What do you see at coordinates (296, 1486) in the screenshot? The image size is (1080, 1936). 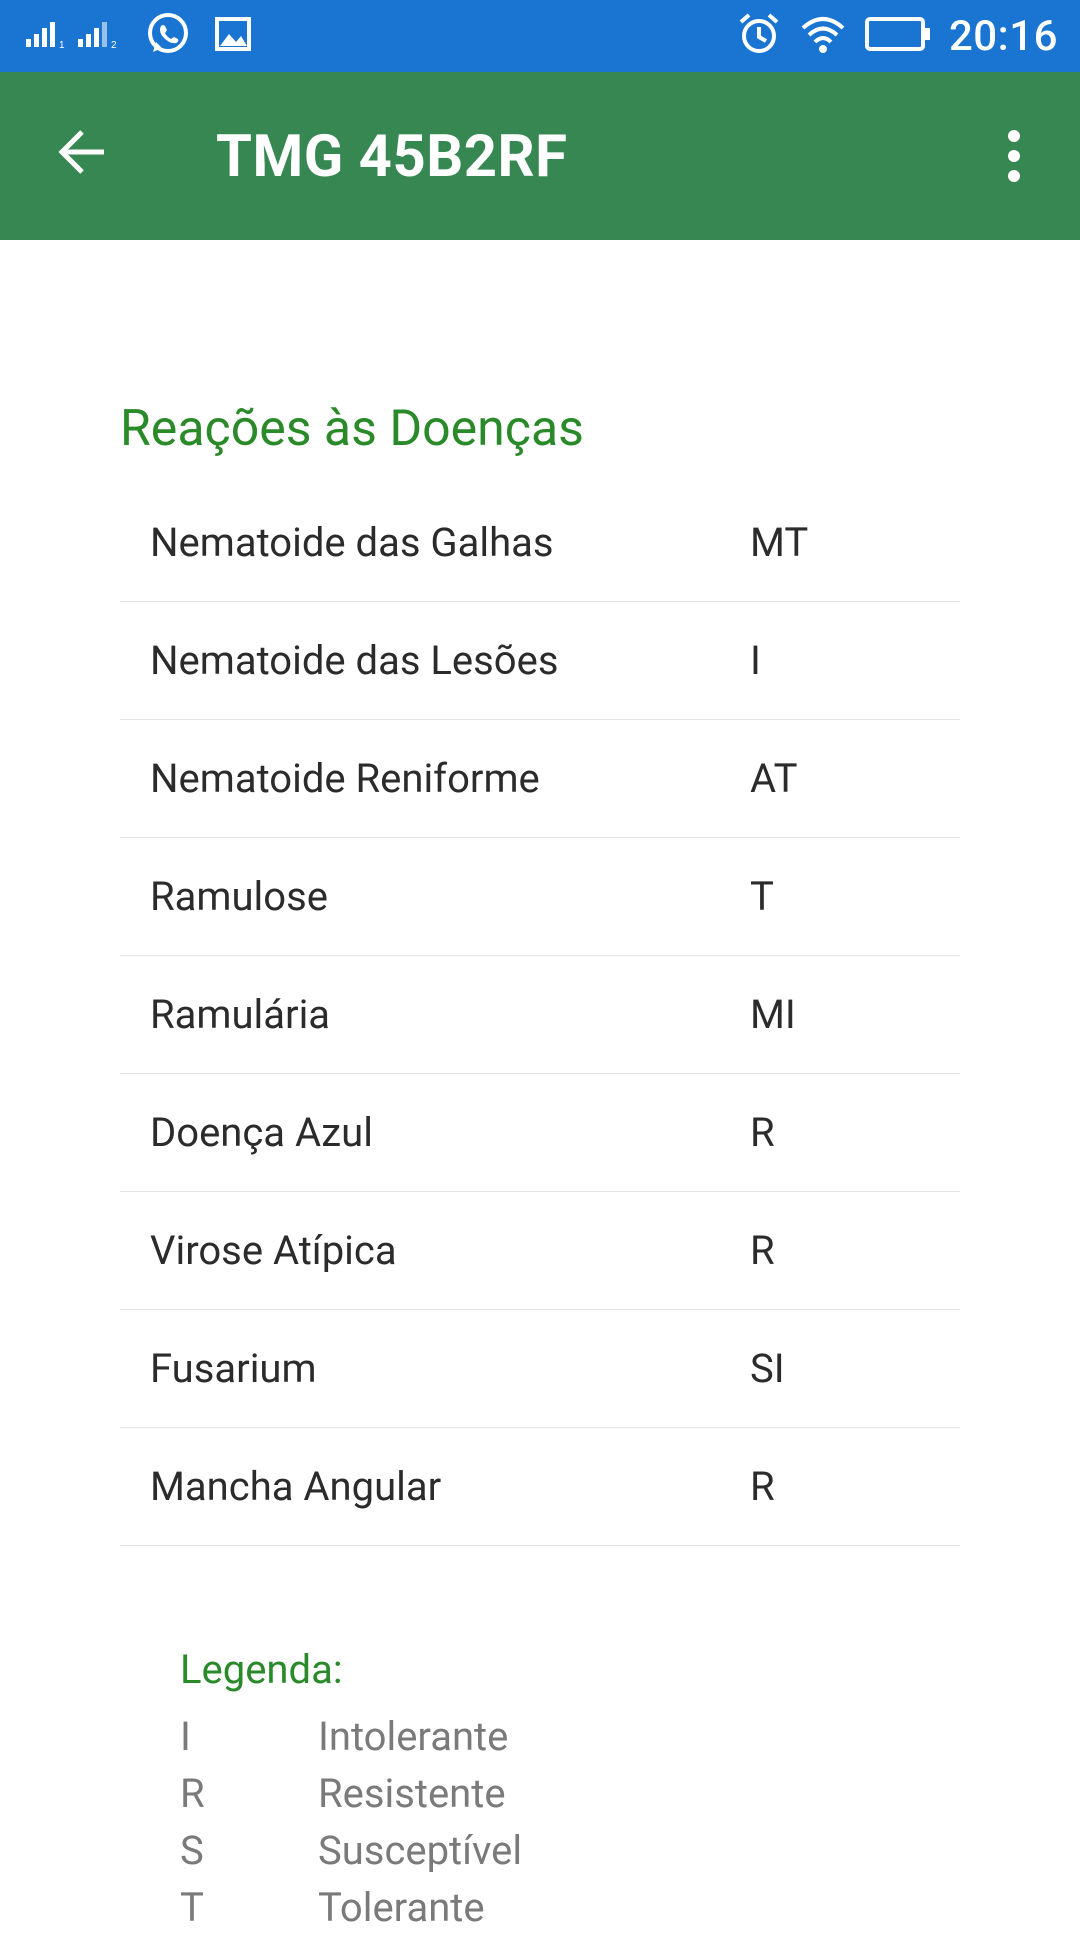 I see `disease-name: Mancha Angular` at bounding box center [296, 1486].